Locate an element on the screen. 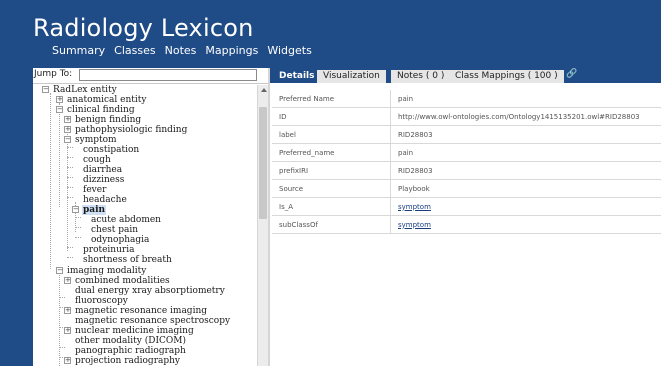 This screenshot has height=366, width=661. tree-node-odynophagia: odynophagia is located at coordinates (120, 240).